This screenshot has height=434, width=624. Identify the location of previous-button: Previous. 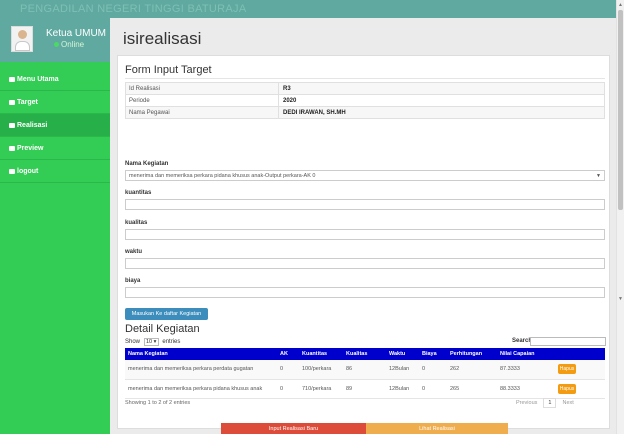
(526, 403).